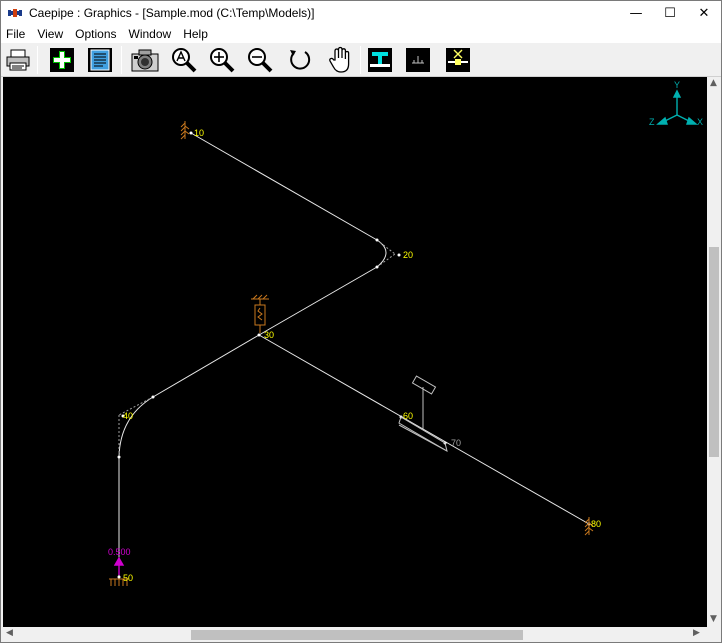 The width and height of the screenshot is (722, 643). I want to click on ground-view-button, so click(458, 60).